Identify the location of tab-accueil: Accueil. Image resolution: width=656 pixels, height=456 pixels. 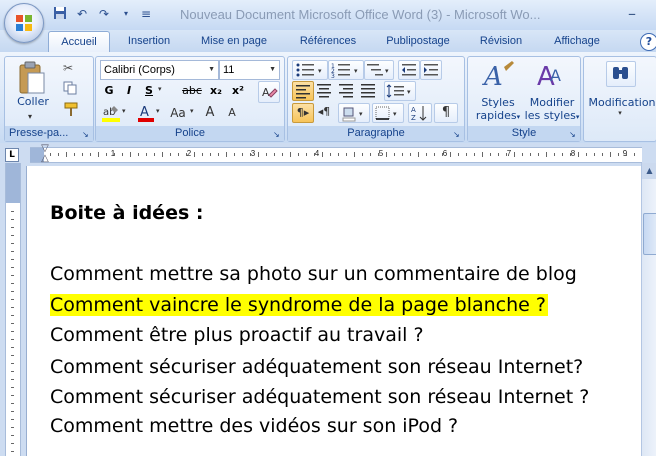
(79, 42).